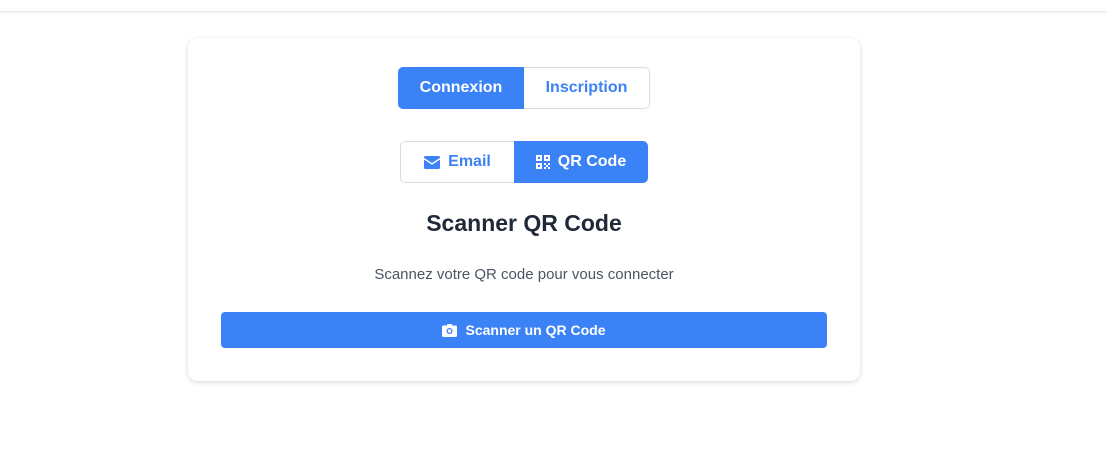 The height and width of the screenshot is (476, 1107). What do you see at coordinates (432, 162) in the screenshot?
I see `envelope-icon` at bounding box center [432, 162].